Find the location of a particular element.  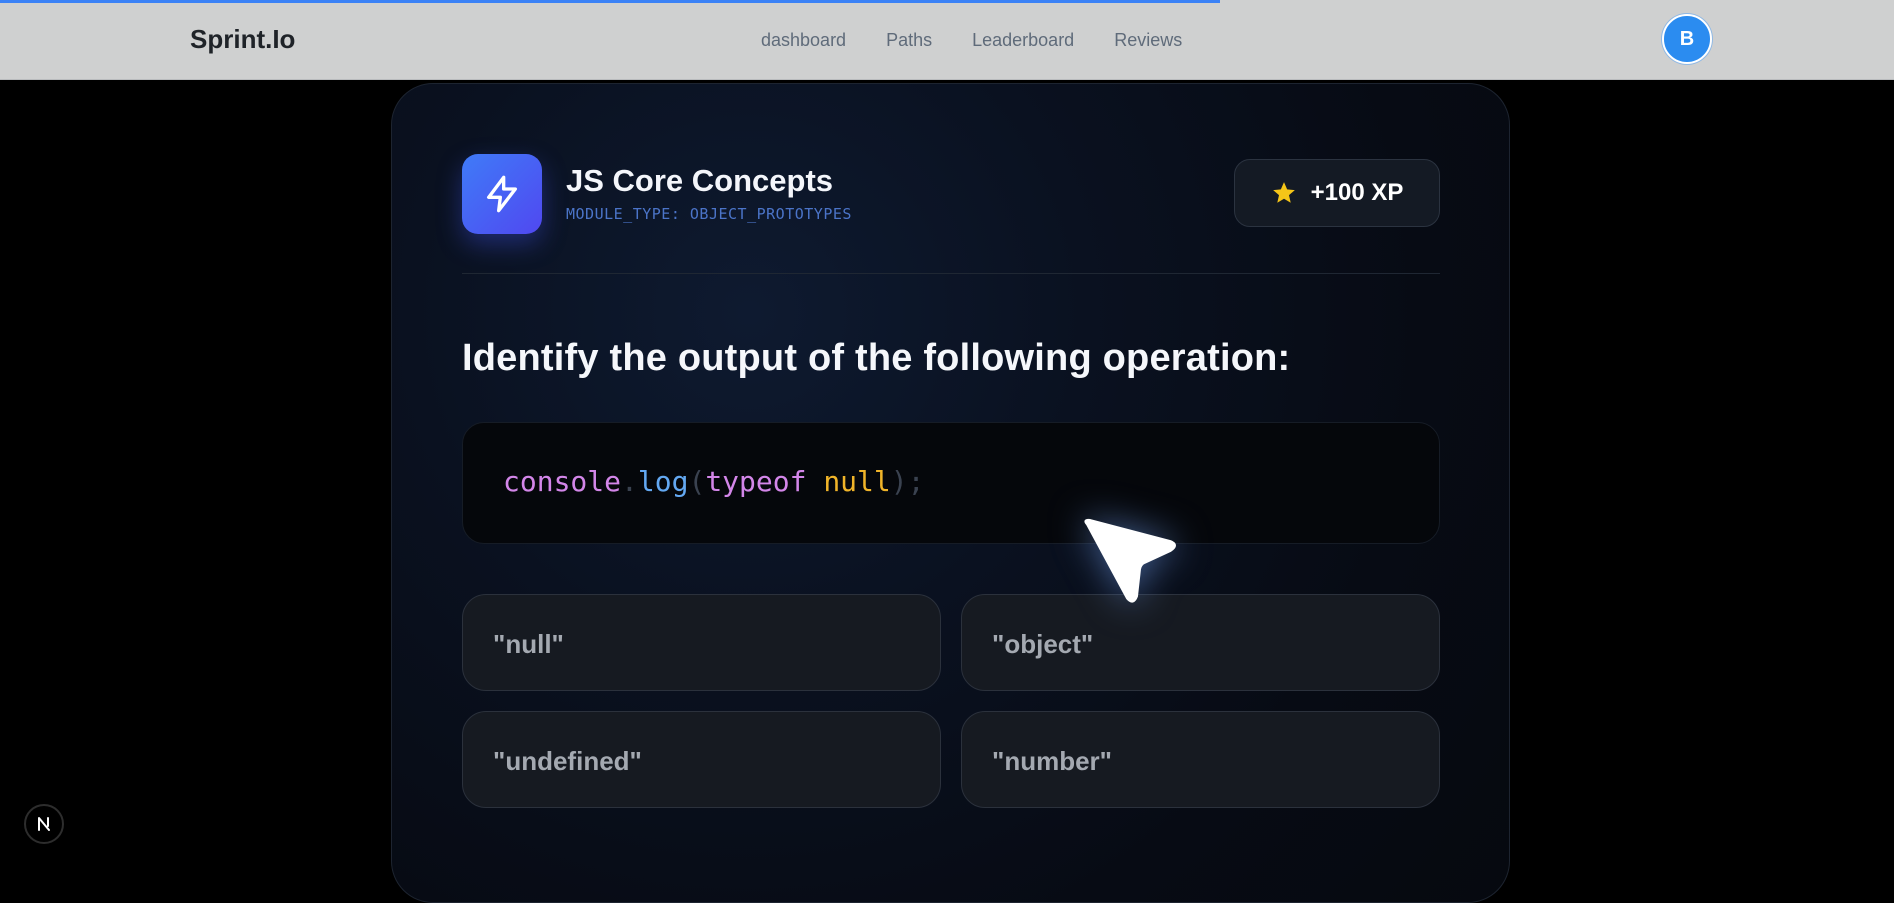

module-type-label: MODULE_TYPE: OBJECT_PROTOTYPES is located at coordinates (709, 214).